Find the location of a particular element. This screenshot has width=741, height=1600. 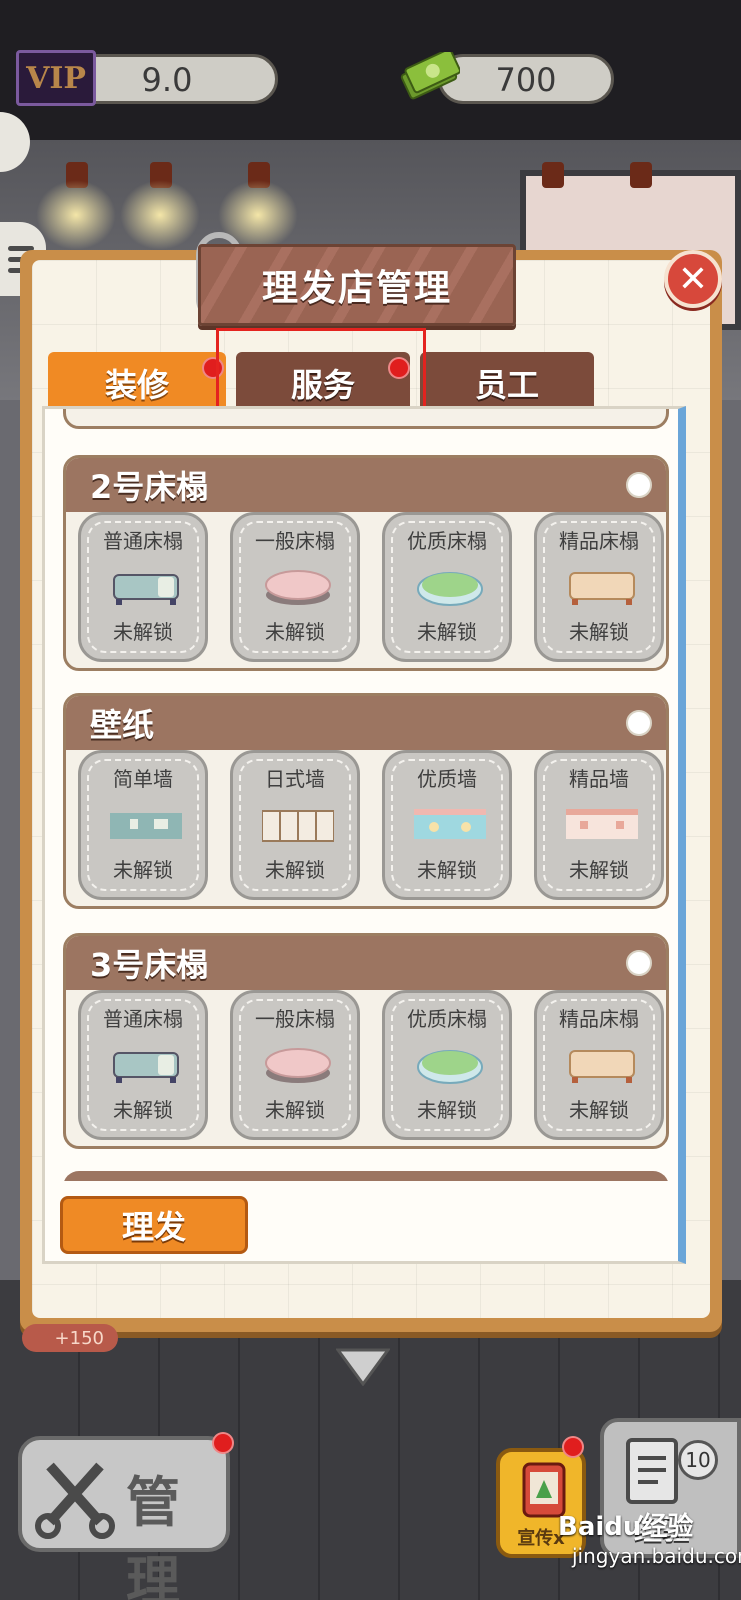

item-name: 优质墙 is located at coordinates (447, 779).